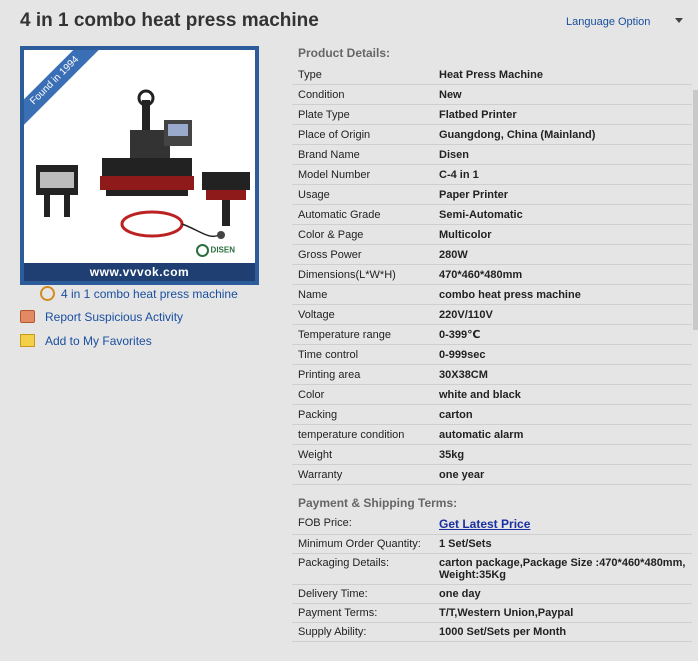 Image resolution: width=698 pixels, height=661 pixels. I want to click on detail-value: Paper Printer, so click(562, 194).